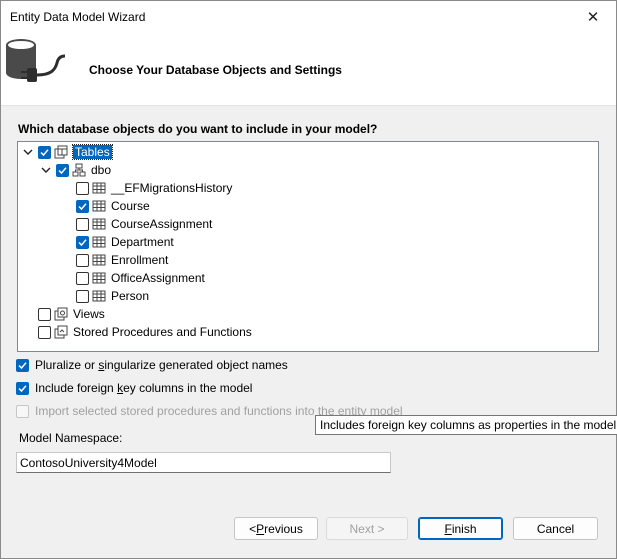 The width and height of the screenshot is (617, 559). What do you see at coordinates (308, 16) in the screenshot?
I see `title-bar: Entity Data Model Wizard ✕` at bounding box center [308, 16].